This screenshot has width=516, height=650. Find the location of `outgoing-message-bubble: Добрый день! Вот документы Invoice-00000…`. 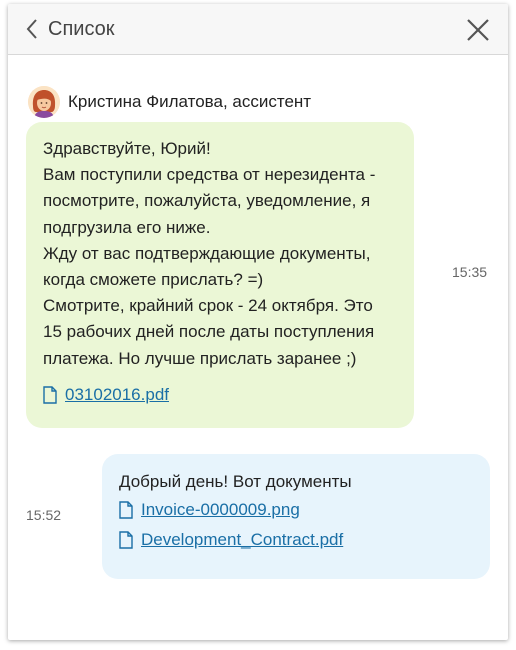

outgoing-message-bubble: Добрый день! Вот документы Invoice-00000… is located at coordinates (296, 516).